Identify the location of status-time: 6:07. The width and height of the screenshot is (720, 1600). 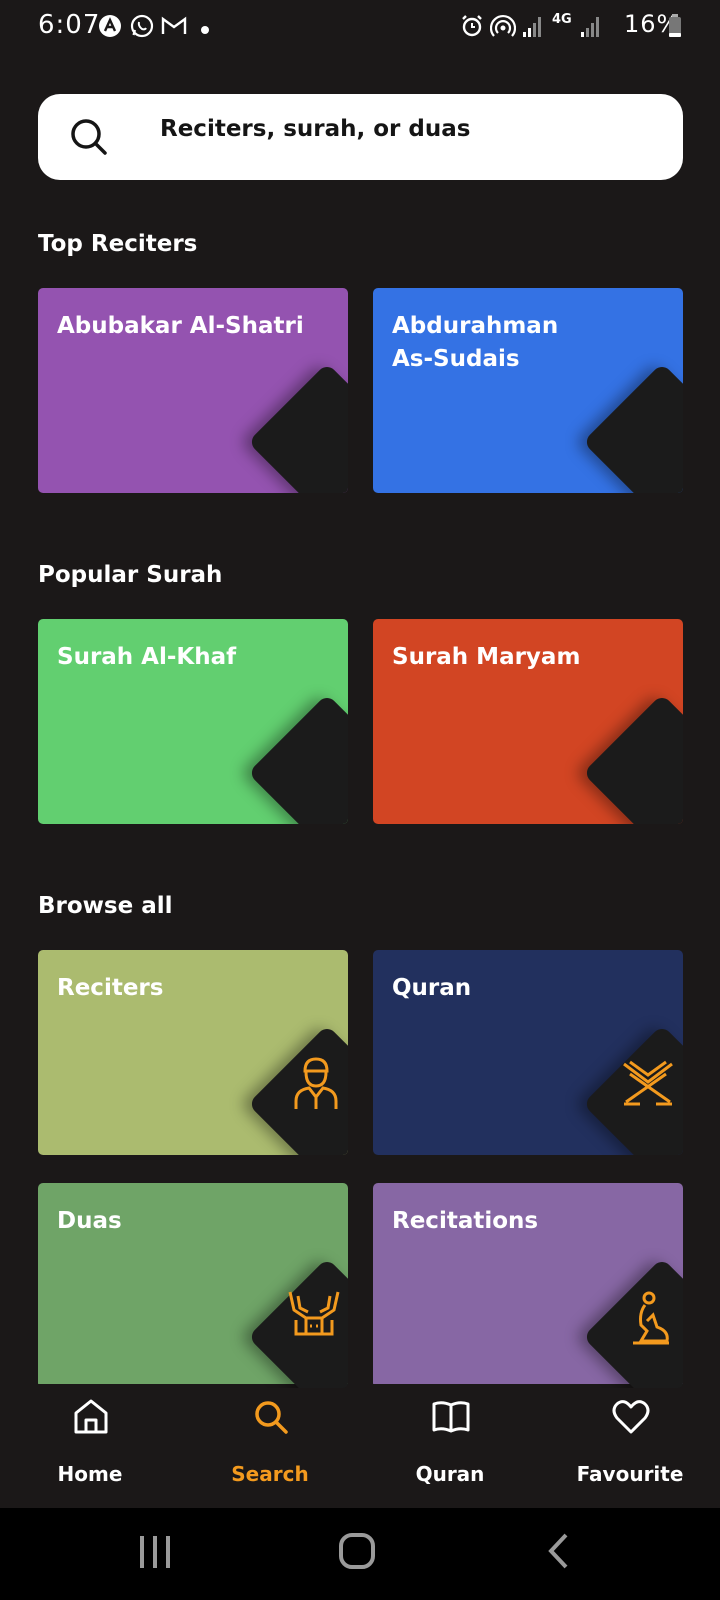
(69, 25).